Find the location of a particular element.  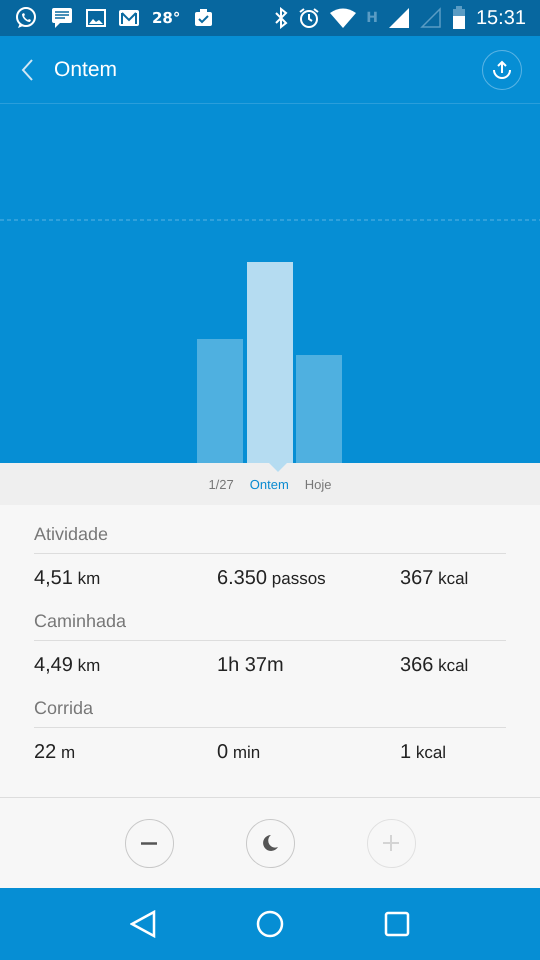

recent-apps-icon is located at coordinates (397, 924).